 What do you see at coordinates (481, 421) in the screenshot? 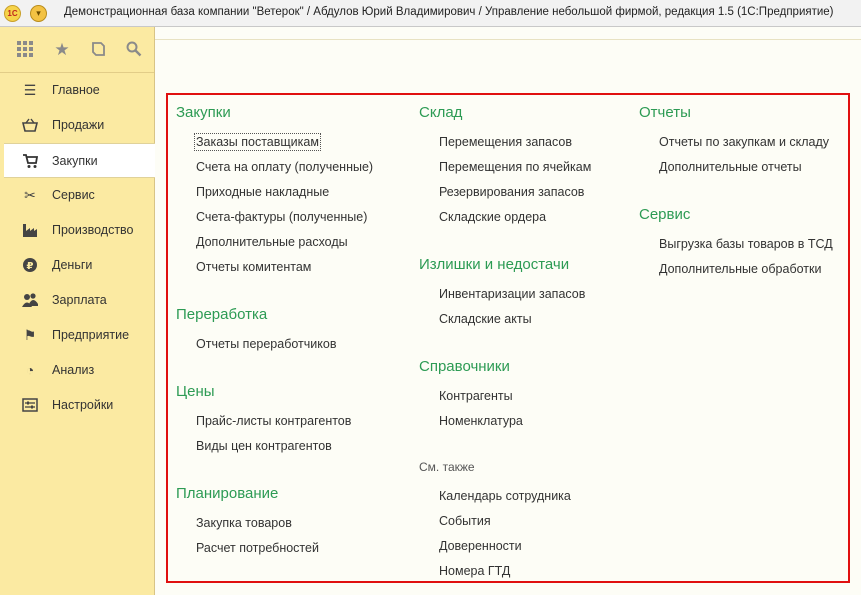
I see `link-nomenclature: Номенклатура` at bounding box center [481, 421].